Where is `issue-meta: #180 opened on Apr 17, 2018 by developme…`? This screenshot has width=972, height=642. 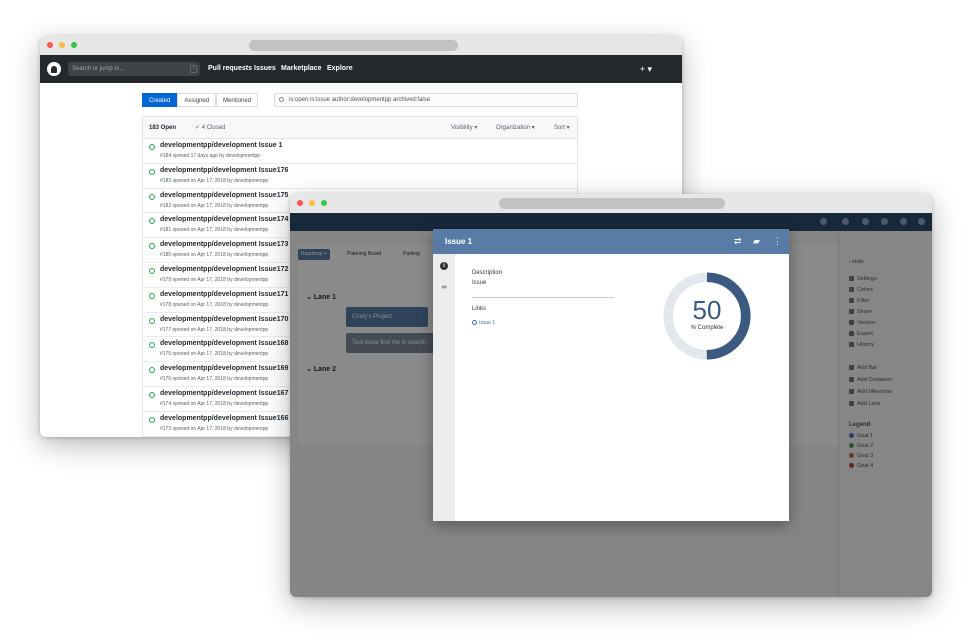 issue-meta: #180 opened on Apr 17, 2018 by developme… is located at coordinates (214, 255).